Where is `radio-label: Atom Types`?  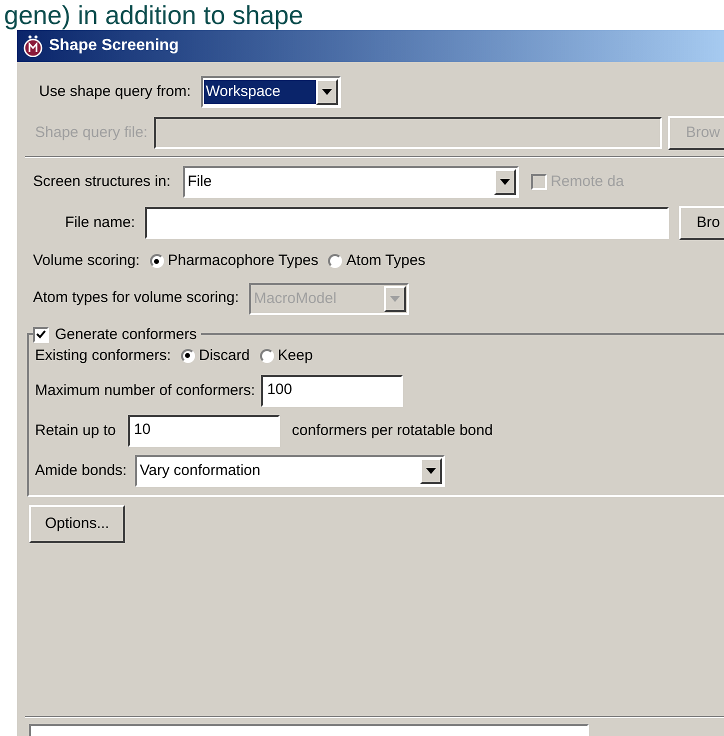 radio-label: Atom Types is located at coordinates (386, 261).